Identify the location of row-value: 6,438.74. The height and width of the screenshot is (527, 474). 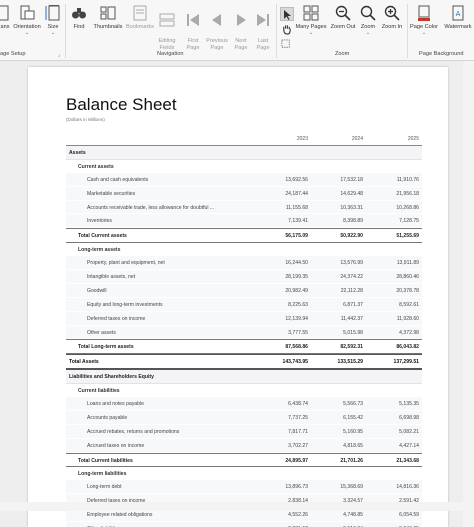
(298, 404).